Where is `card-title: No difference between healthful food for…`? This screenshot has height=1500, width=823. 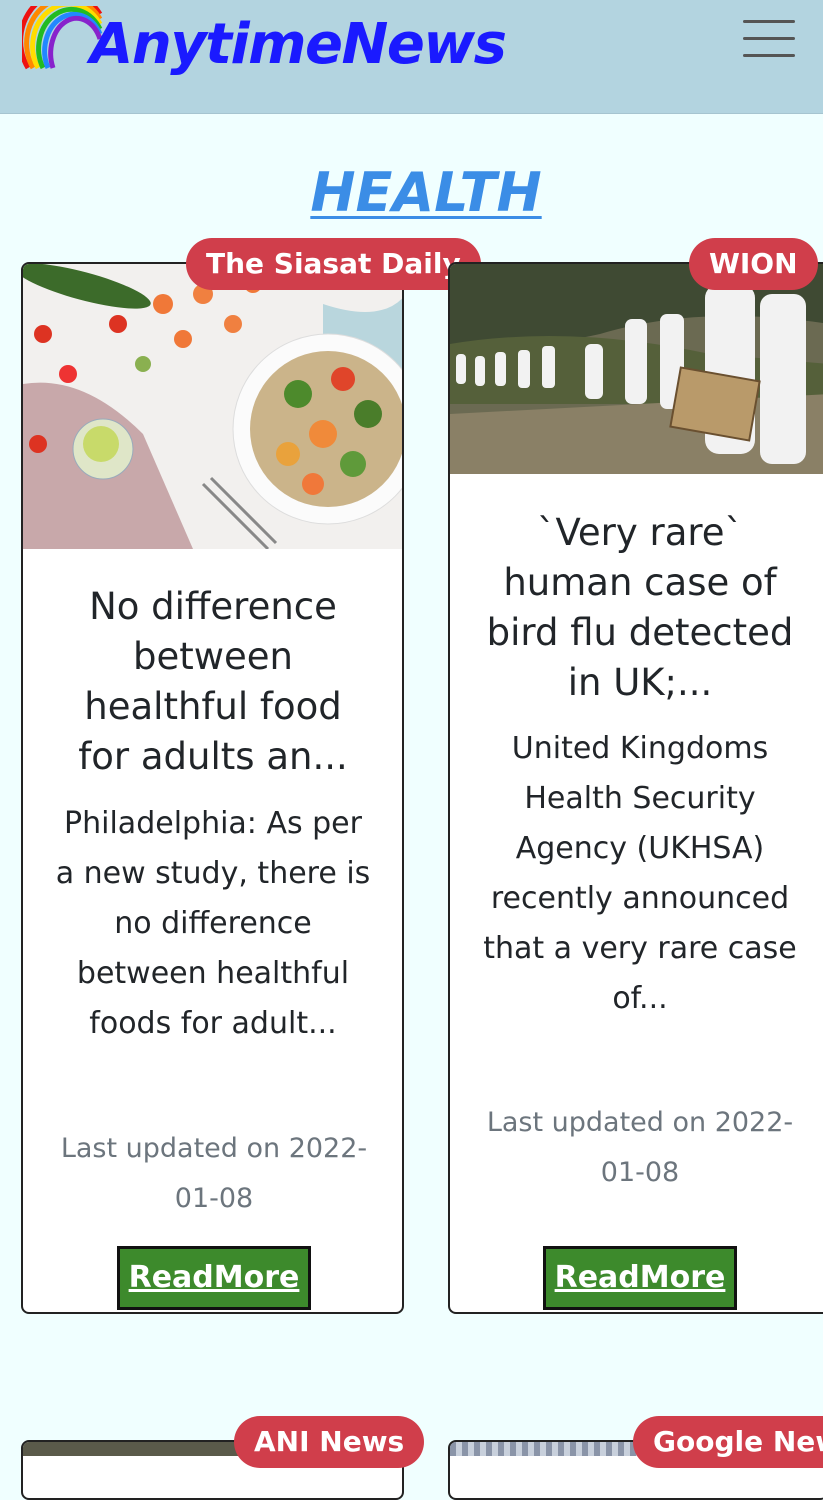 card-title: No difference between healthful food for… is located at coordinates (213, 681).